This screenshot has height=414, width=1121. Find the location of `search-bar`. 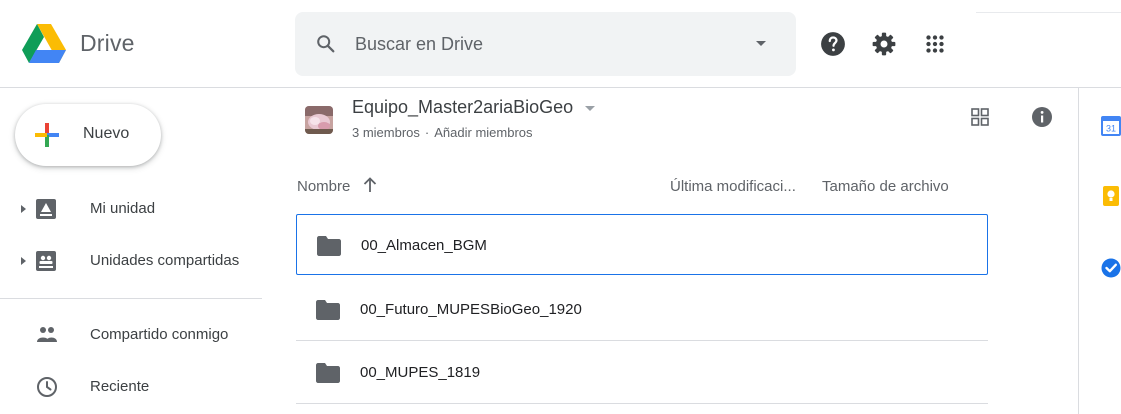

search-bar is located at coordinates (545, 44).